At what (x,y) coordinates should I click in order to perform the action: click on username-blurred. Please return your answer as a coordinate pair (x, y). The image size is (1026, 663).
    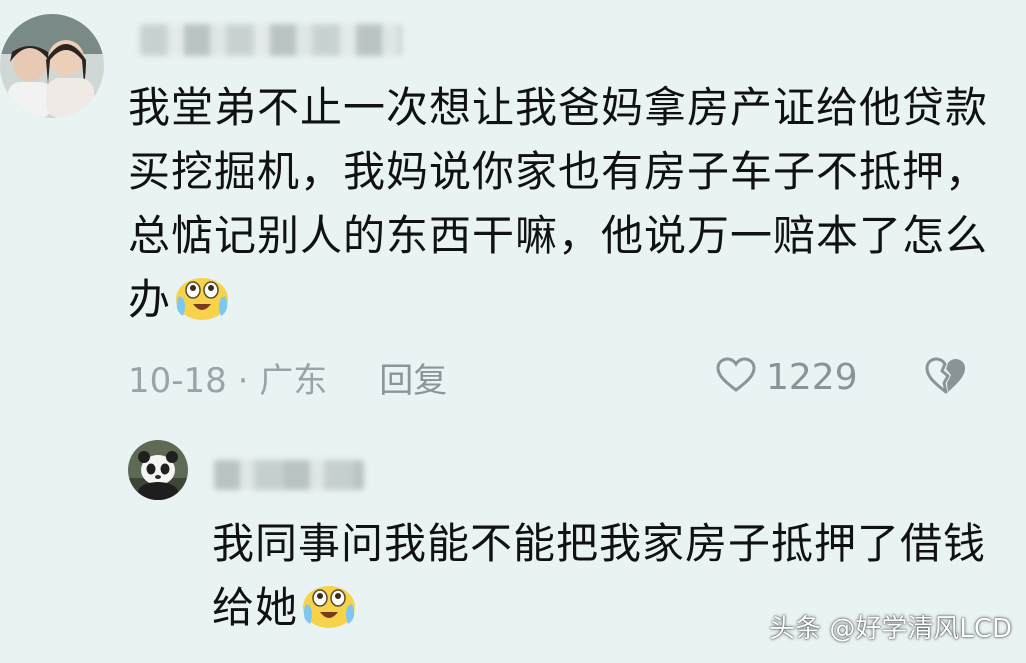
    Looking at the image, I should click on (271, 40).